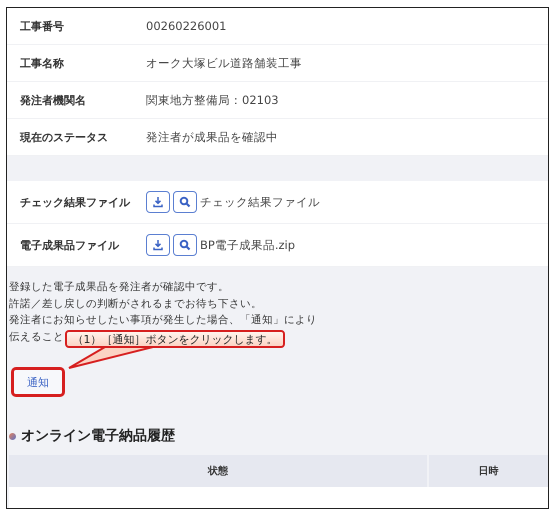  What do you see at coordinates (212, 100) in the screenshot?
I see `field-value: 関東地方整備局：02103` at bounding box center [212, 100].